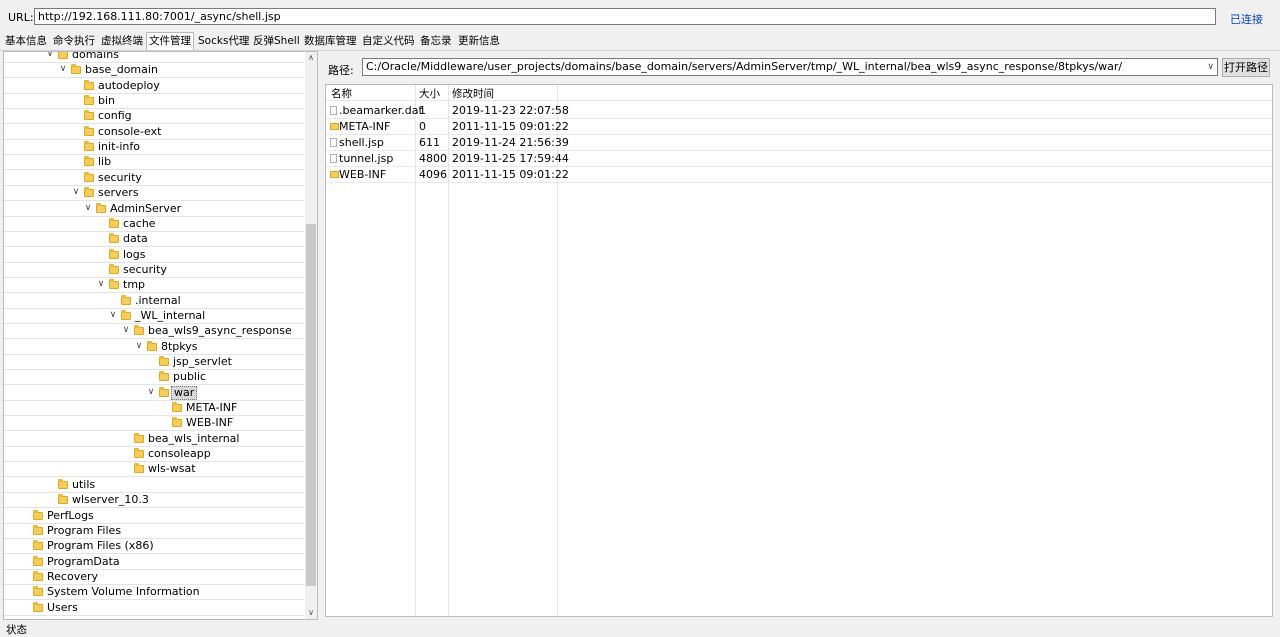 The width and height of the screenshot is (1280, 637). Describe the element at coordinates (154, 255) in the screenshot. I see `tree-item: logs` at that location.